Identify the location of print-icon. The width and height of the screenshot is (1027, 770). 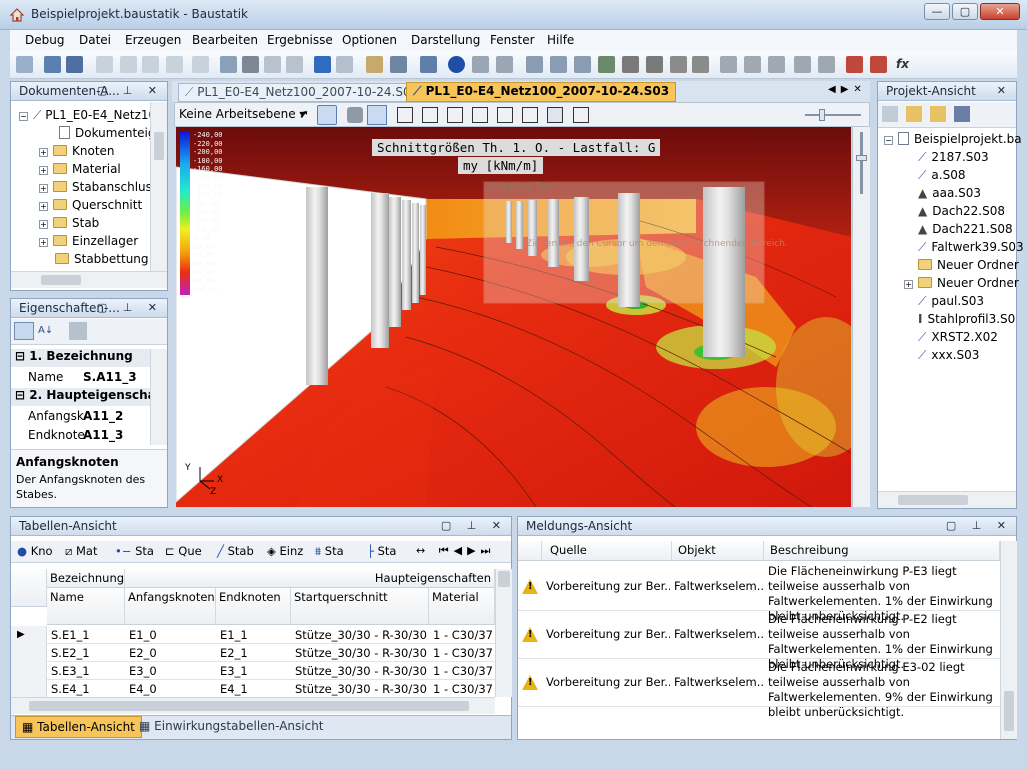
(150, 64).